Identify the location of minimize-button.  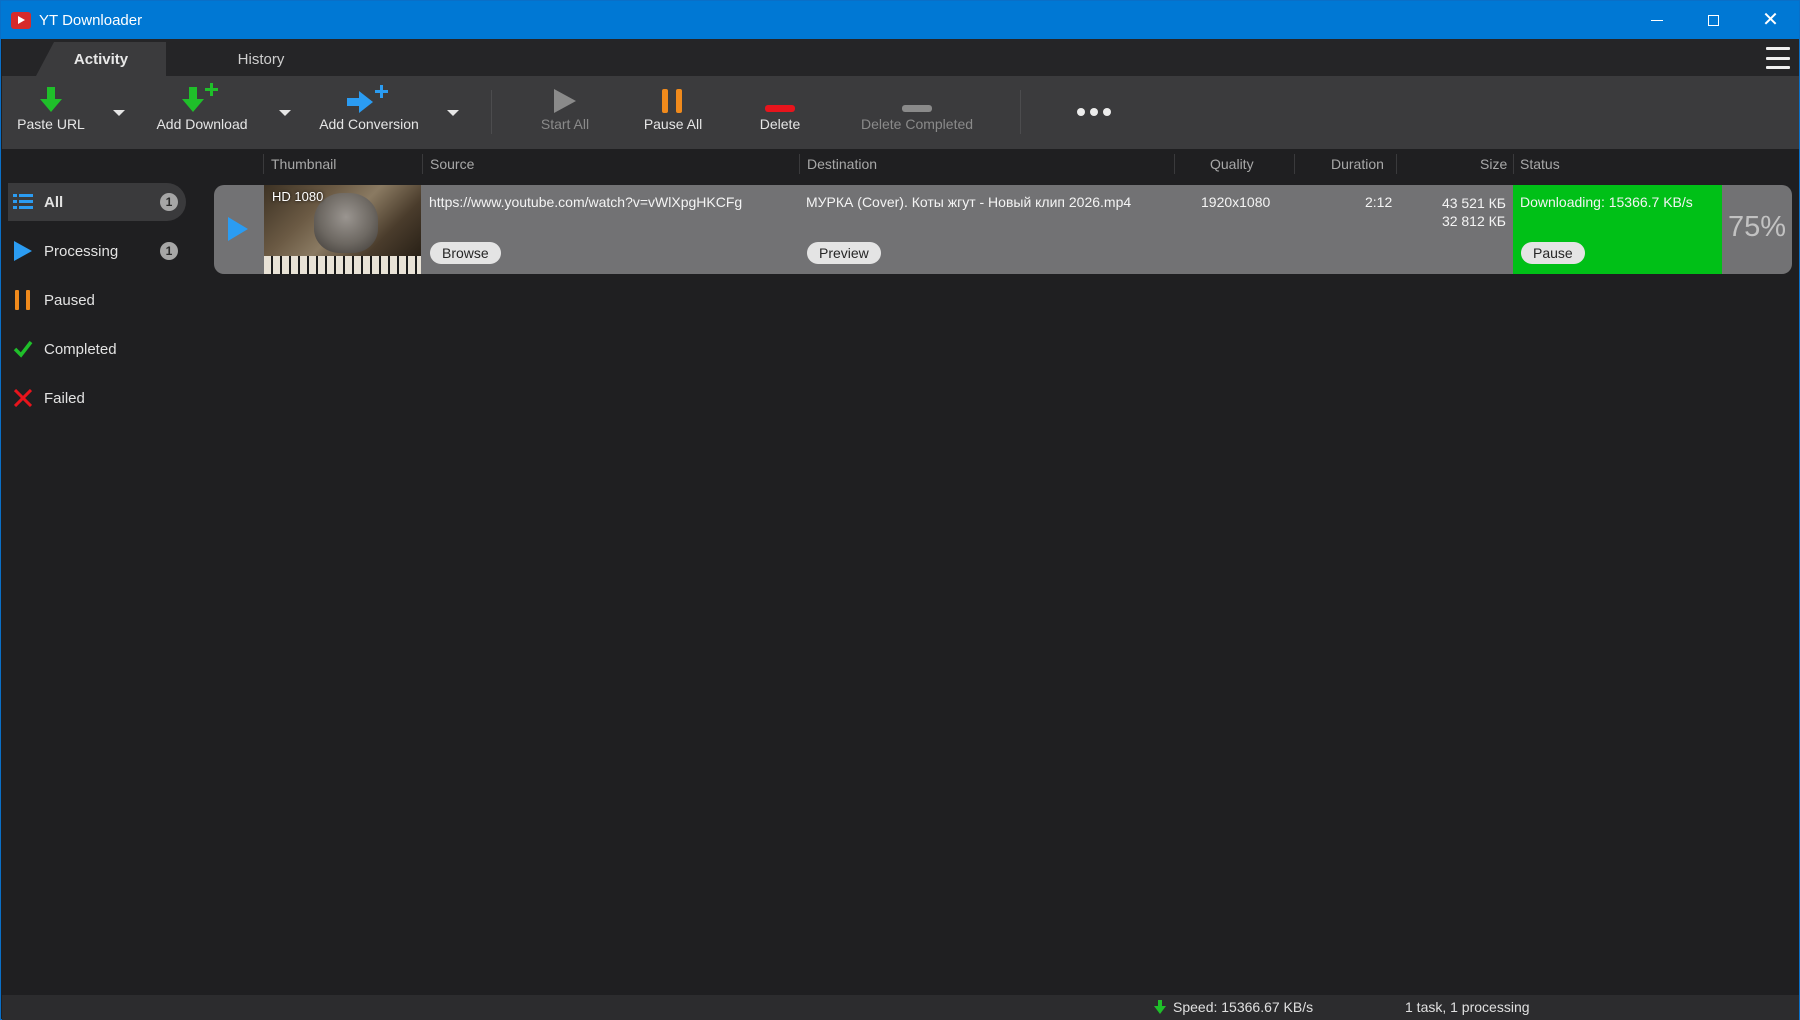
(1656, 20).